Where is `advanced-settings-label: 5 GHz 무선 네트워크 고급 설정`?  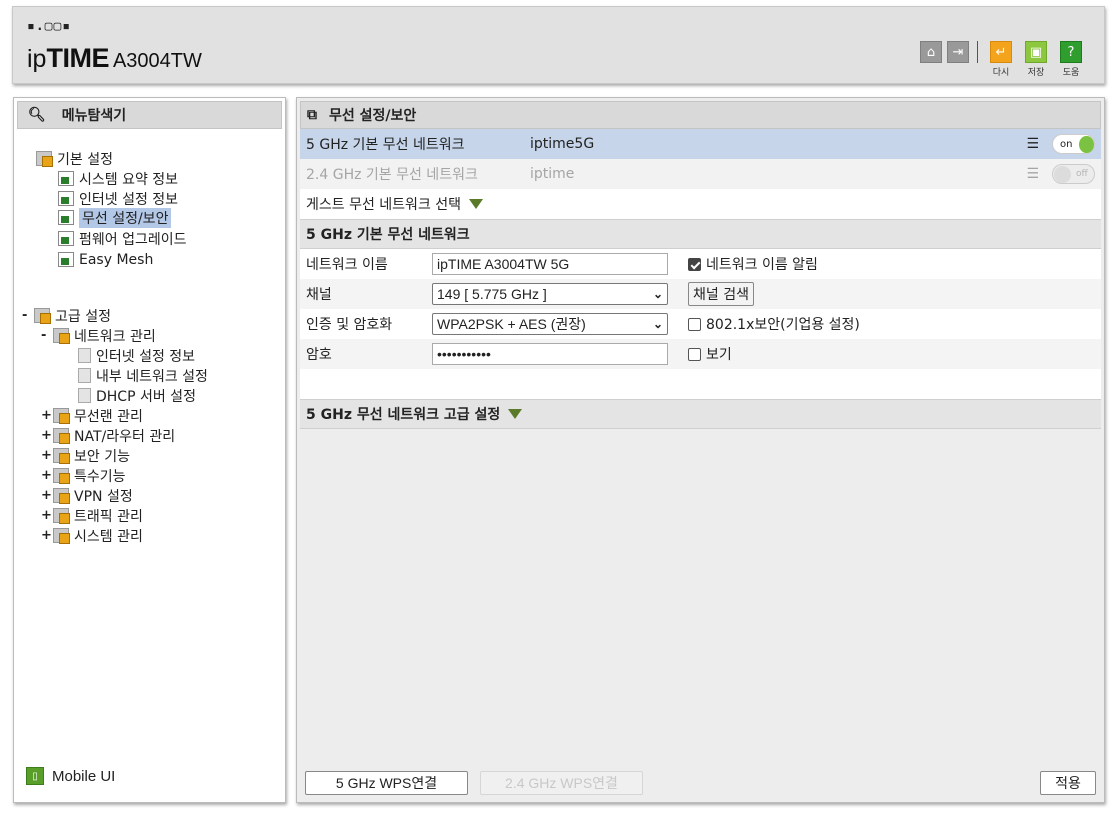 advanced-settings-label: 5 GHz 무선 네트워크 고급 설정 is located at coordinates (403, 415).